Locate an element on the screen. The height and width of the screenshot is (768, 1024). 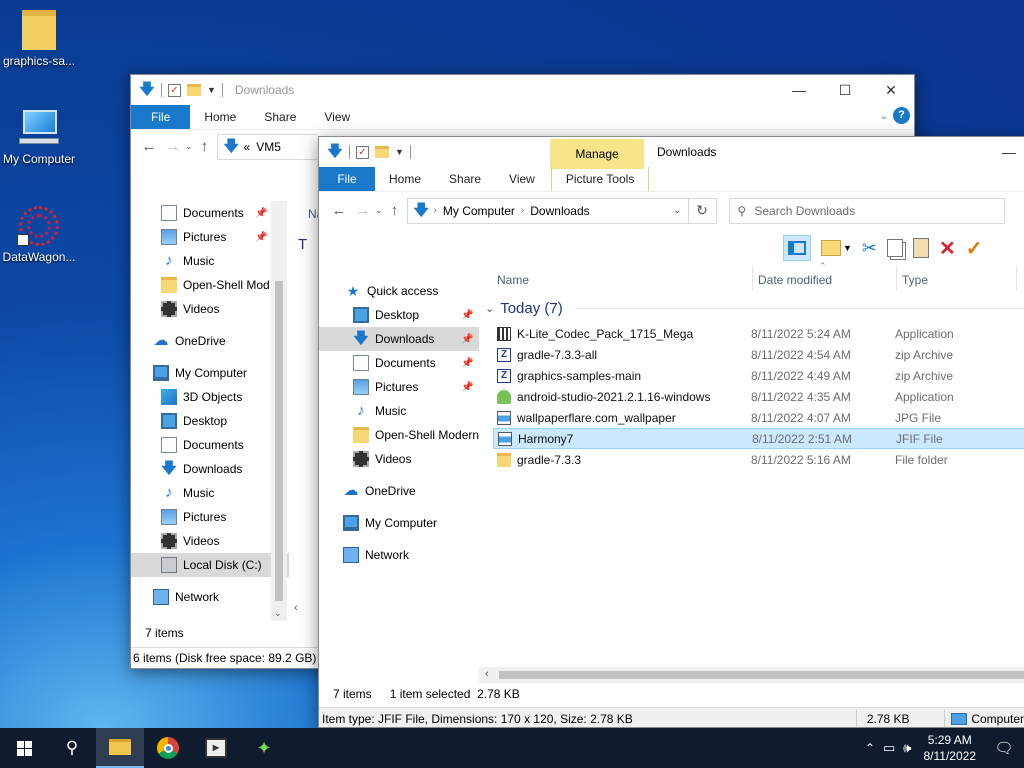
breadcrumb-item: VM5 is located at coordinates (268, 147).